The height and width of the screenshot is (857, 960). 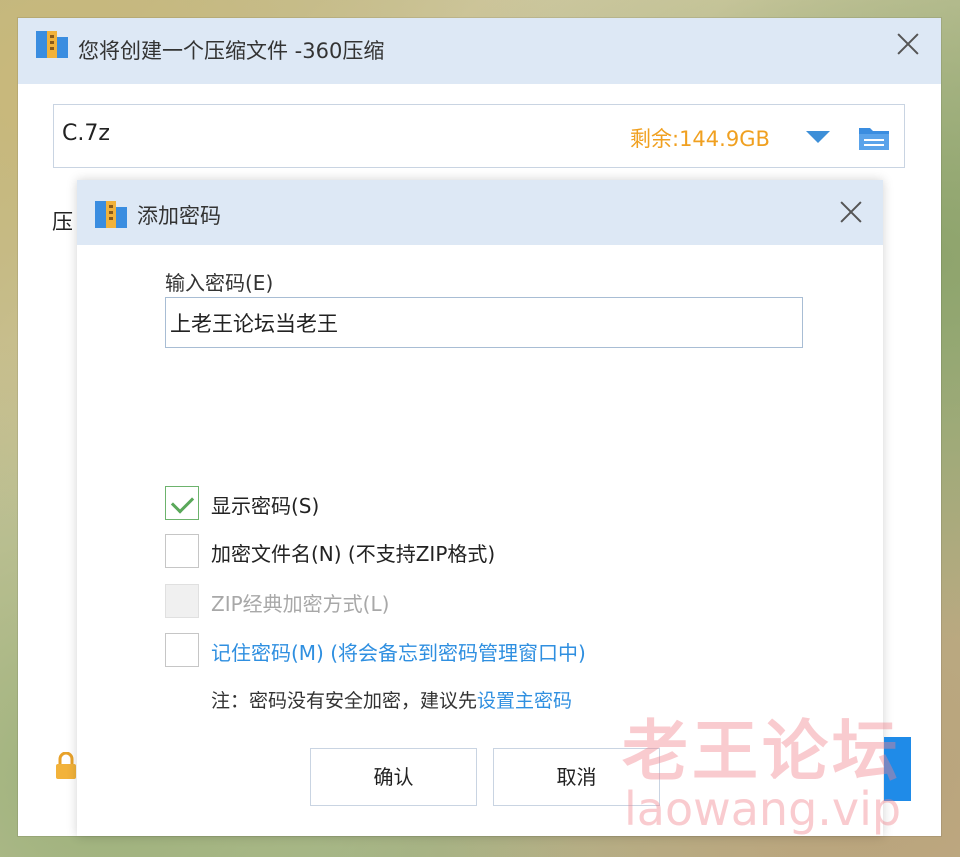 What do you see at coordinates (265, 506) in the screenshot?
I see `show-password-label: 显示密码(S)` at bounding box center [265, 506].